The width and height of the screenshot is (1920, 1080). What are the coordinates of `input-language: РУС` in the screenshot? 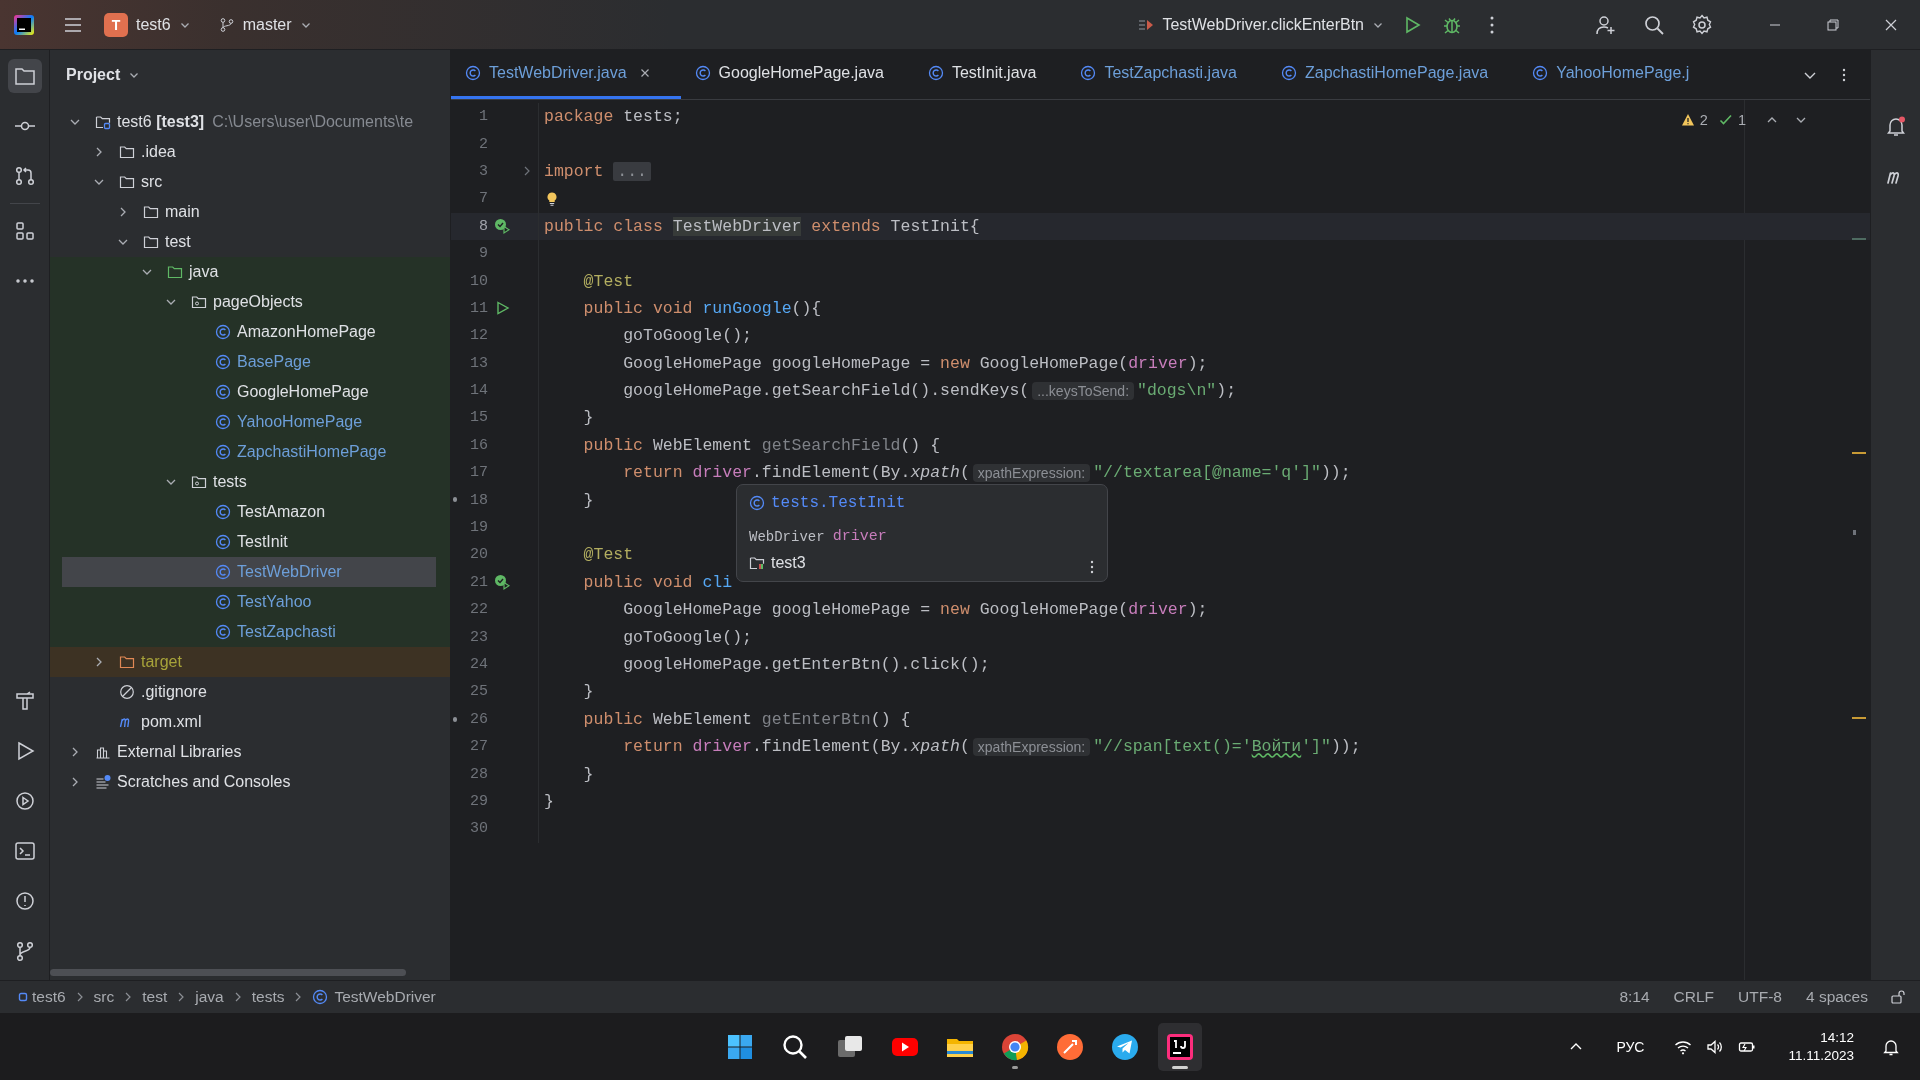 It's located at (1630, 1046).